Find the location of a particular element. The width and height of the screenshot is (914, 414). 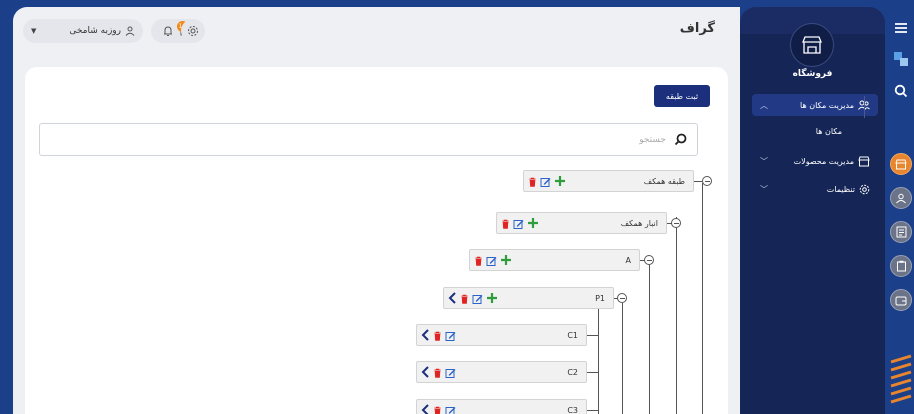

rail-search-button is located at coordinates (901, 91).